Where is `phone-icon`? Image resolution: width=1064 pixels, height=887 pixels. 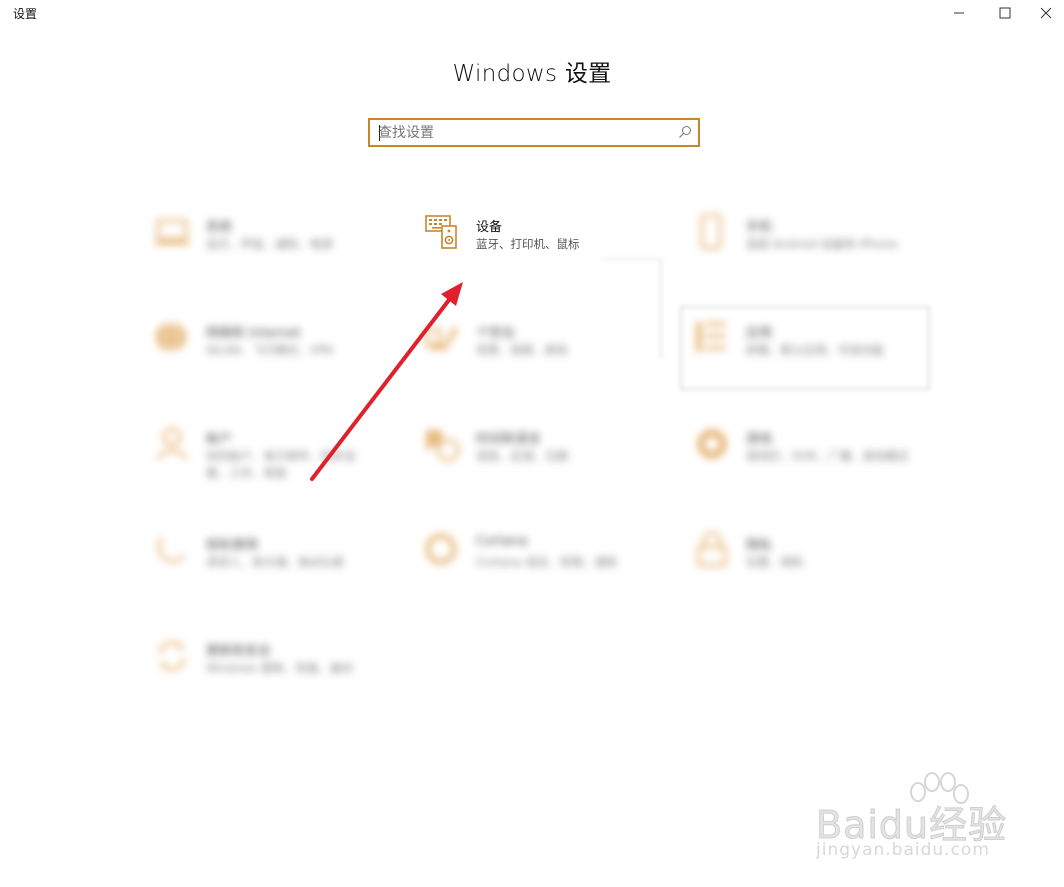 phone-icon is located at coordinates (711, 232).